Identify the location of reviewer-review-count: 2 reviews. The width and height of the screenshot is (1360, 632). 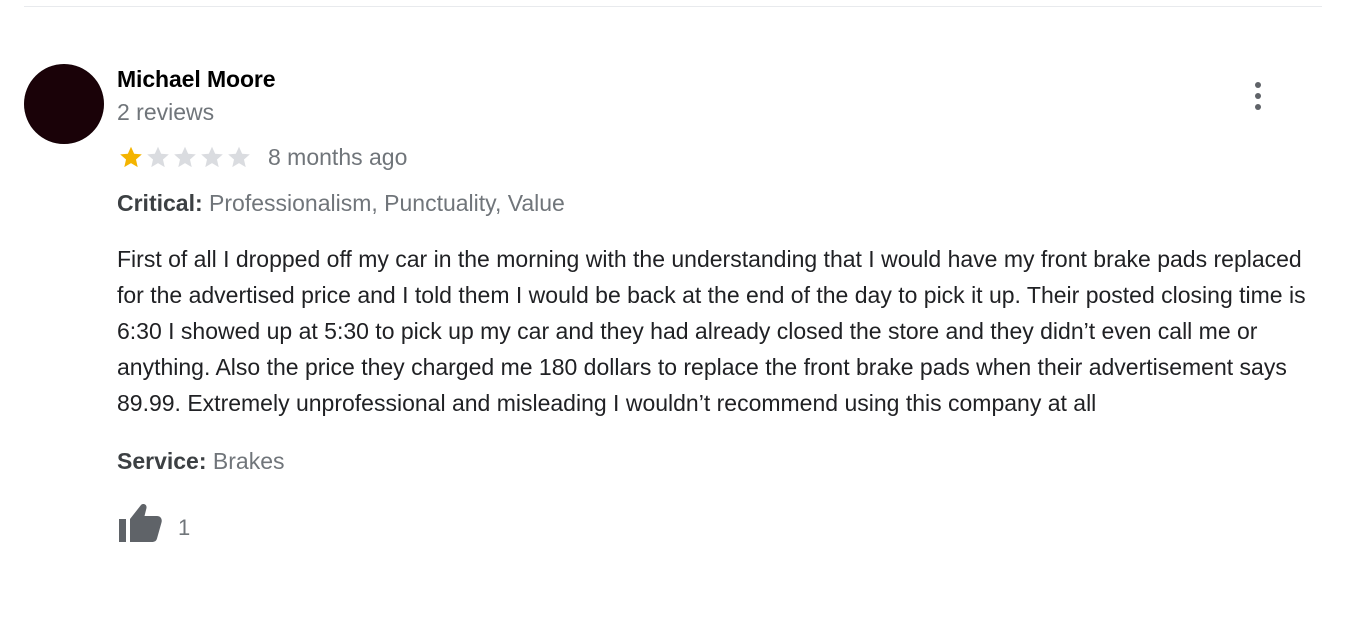
(722, 112).